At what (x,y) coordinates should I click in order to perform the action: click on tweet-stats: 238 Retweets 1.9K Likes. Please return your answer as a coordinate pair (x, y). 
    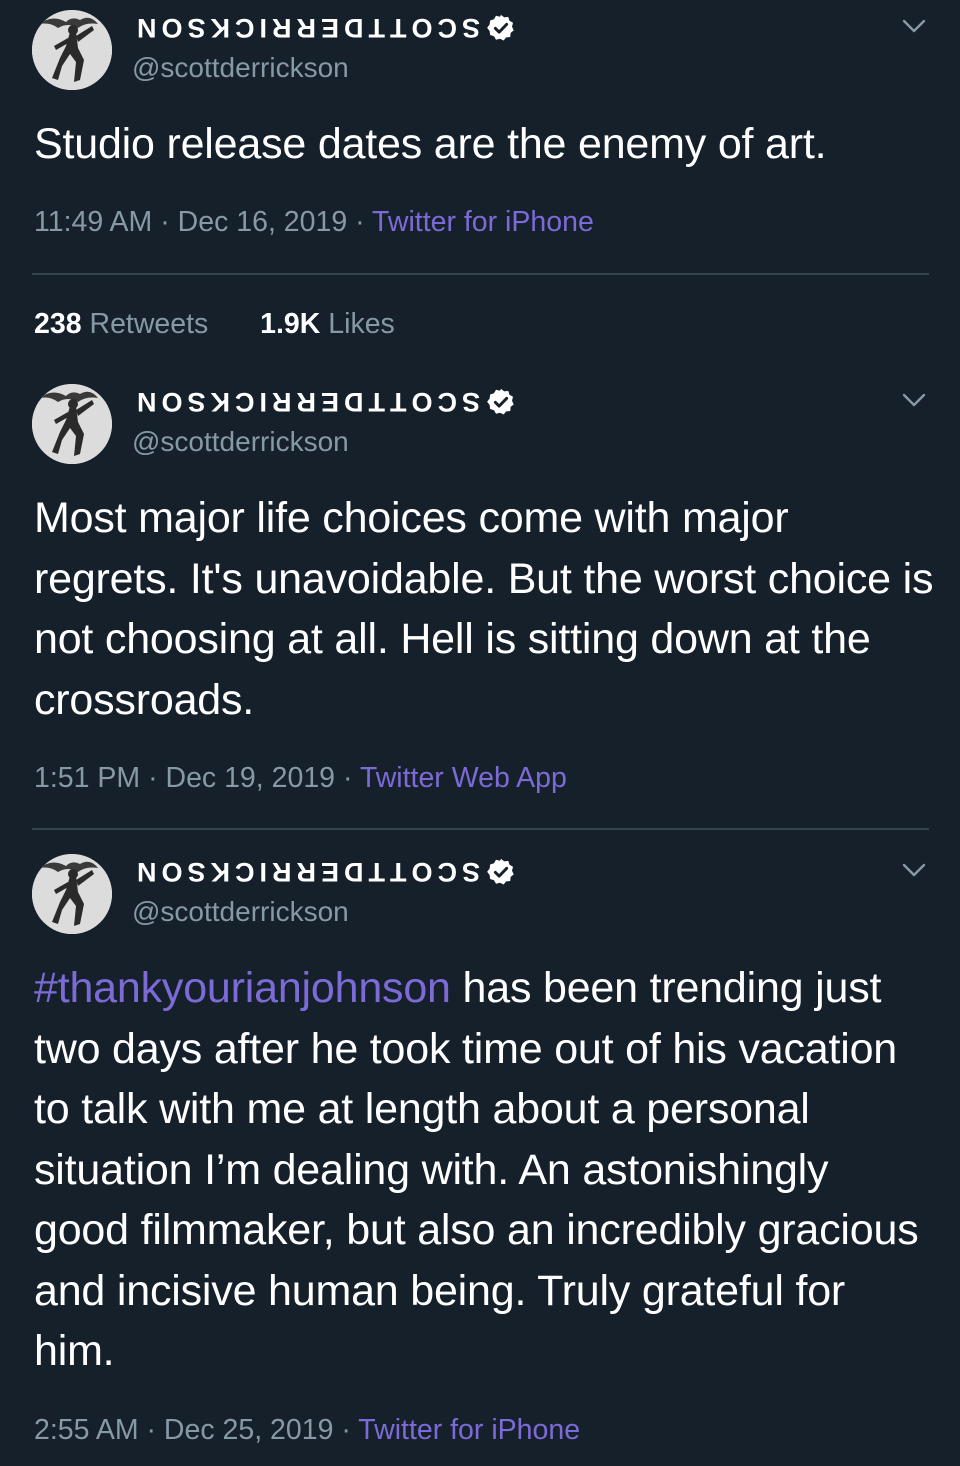
    Looking at the image, I should click on (214, 324).